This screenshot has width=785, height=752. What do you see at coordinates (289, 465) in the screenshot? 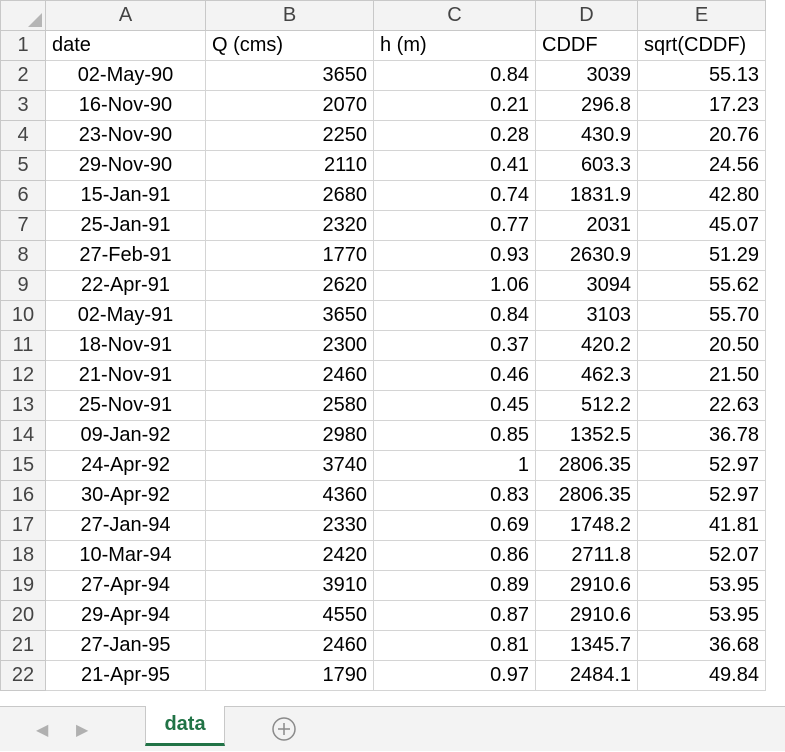
I see `cell-q: 3740` at bounding box center [289, 465].